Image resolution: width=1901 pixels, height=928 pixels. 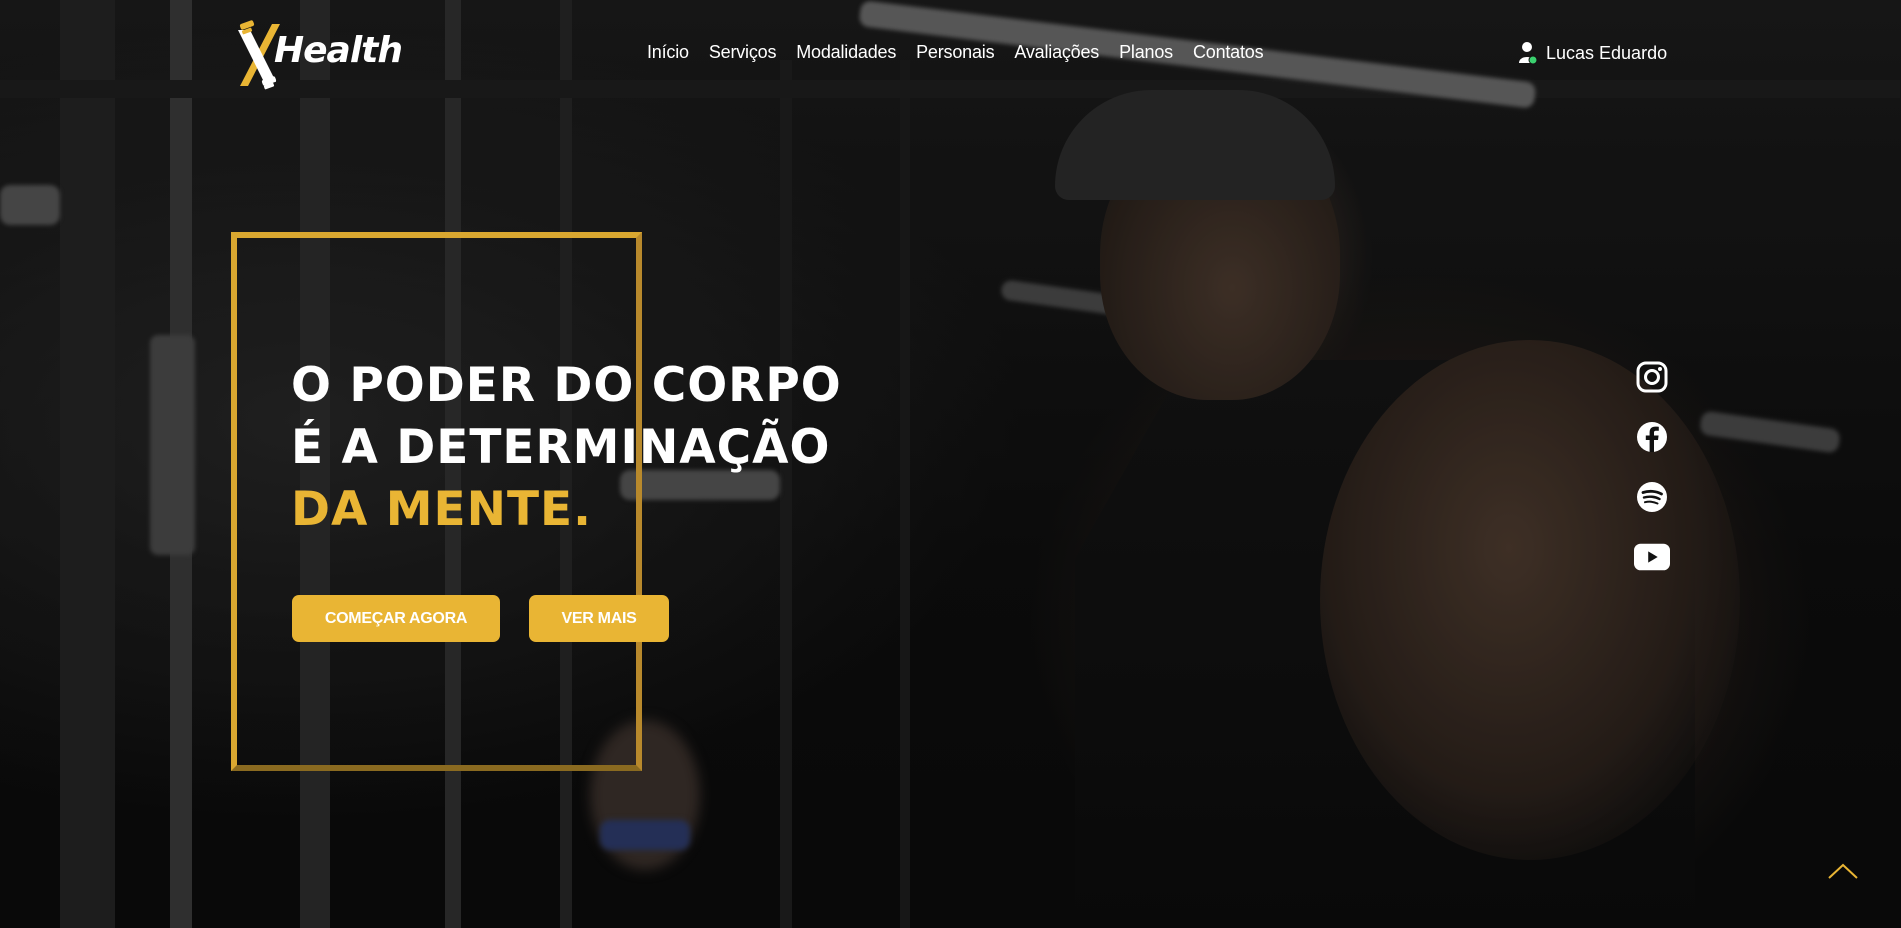 What do you see at coordinates (1652, 556) in the screenshot?
I see `youtube-icon` at bounding box center [1652, 556].